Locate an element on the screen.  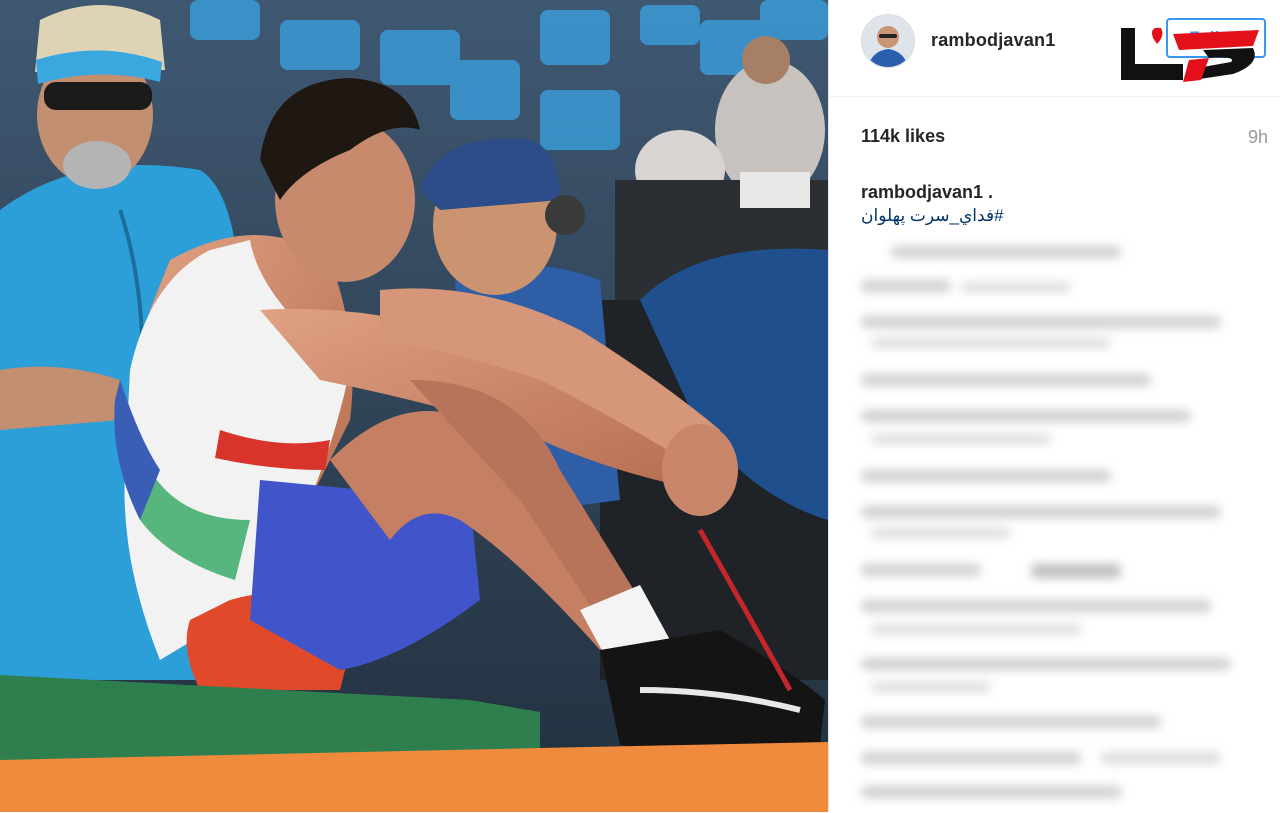
profile-username: rambodjavan1 is located at coordinates (993, 40).